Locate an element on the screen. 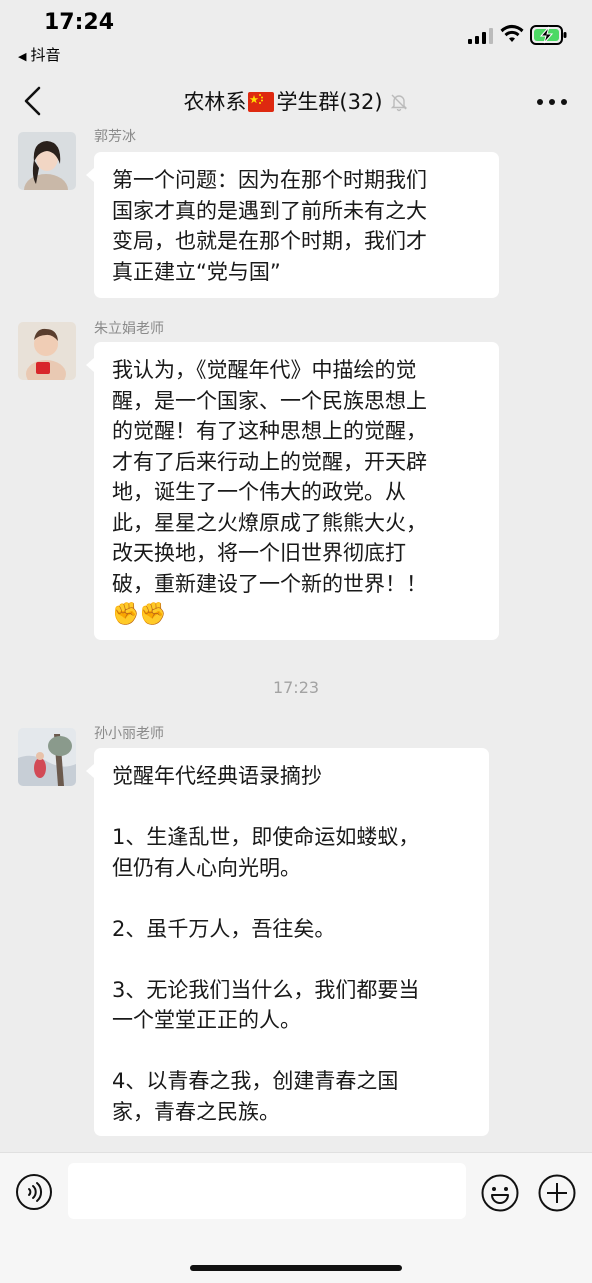  message-input is located at coordinates (267, 1191).